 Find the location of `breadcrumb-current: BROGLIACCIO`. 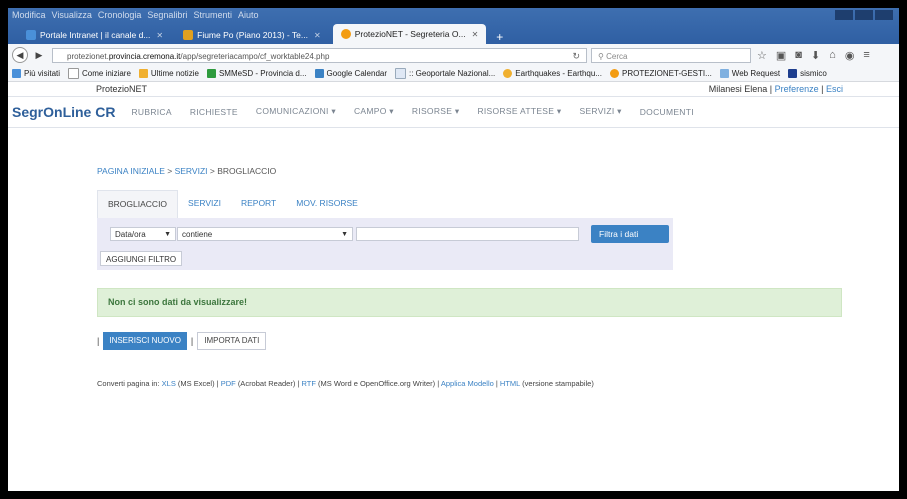

breadcrumb-current: BROGLIACCIO is located at coordinates (247, 171).